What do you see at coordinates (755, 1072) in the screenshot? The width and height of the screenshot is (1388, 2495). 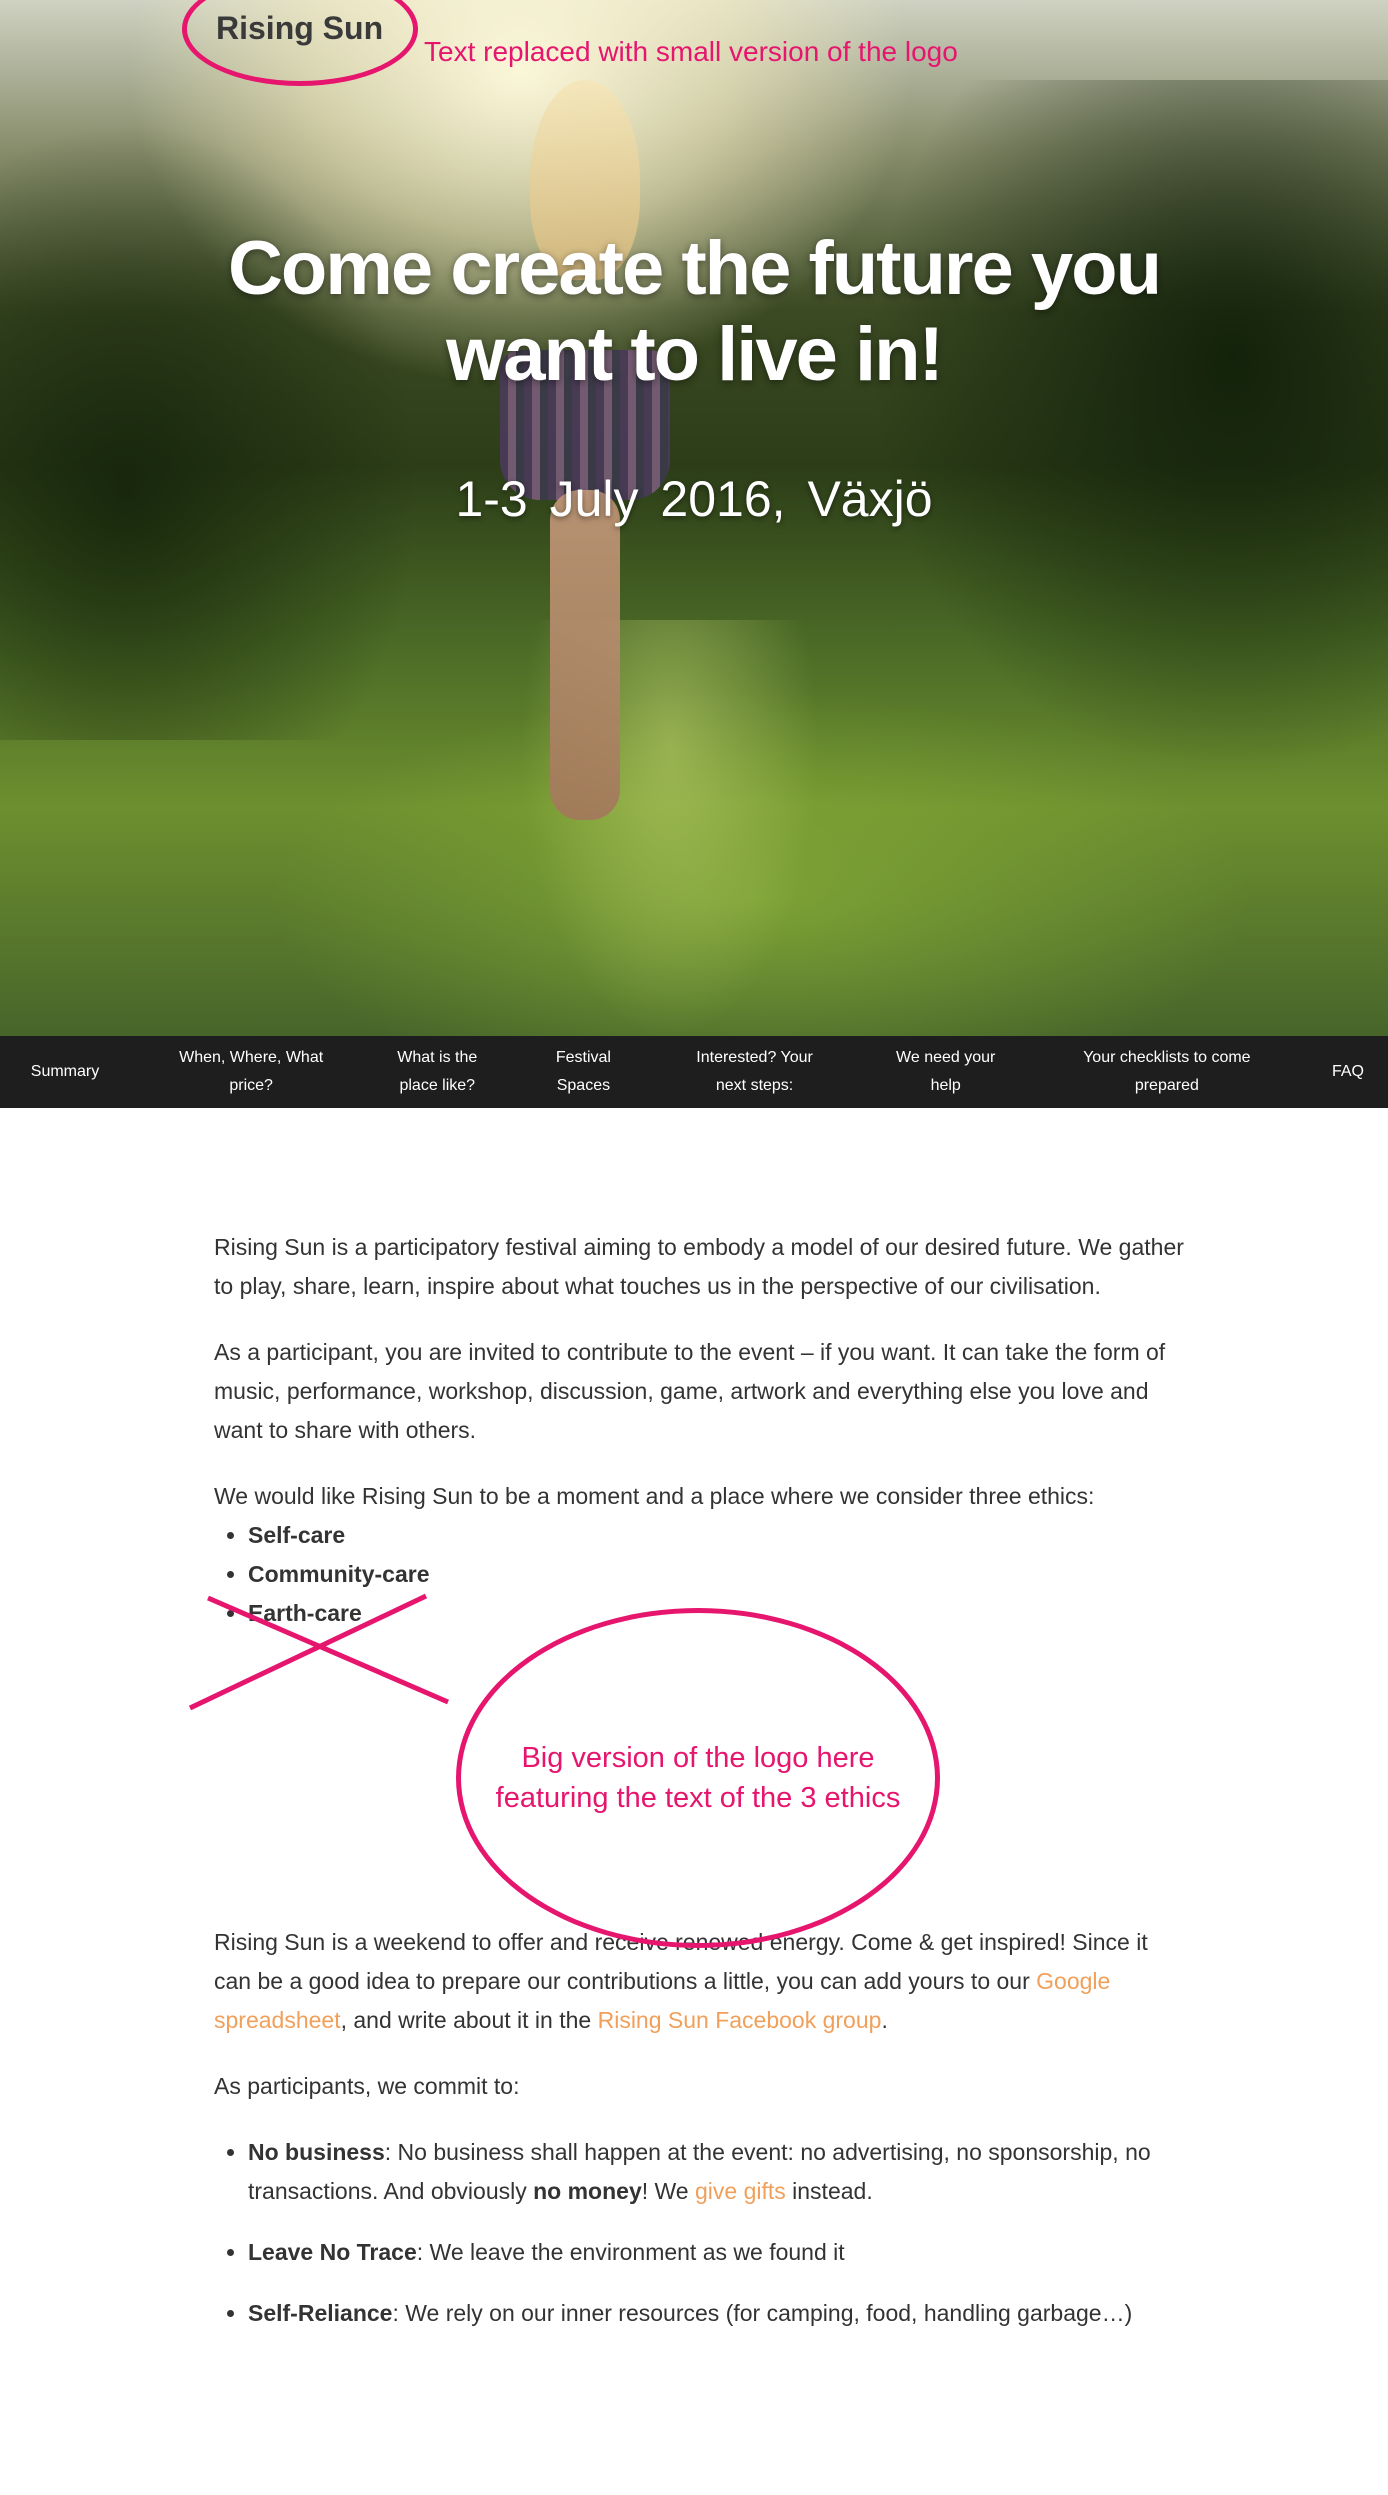 I see `nav-item-next-steps: Interested? Your next steps:` at bounding box center [755, 1072].